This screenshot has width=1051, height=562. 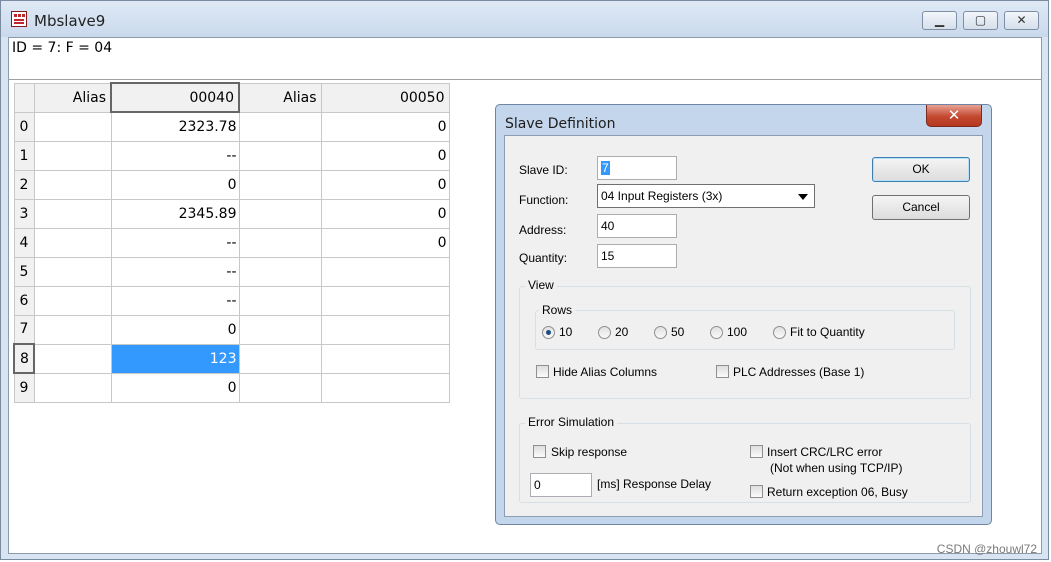 I want to click on table-row: 6 --, so click(x=231, y=300).